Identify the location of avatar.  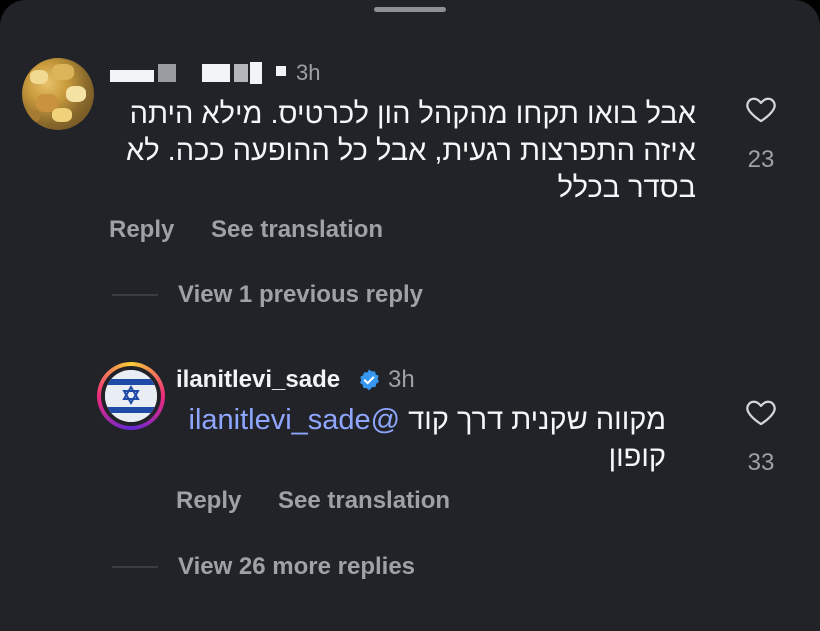
(58, 94).